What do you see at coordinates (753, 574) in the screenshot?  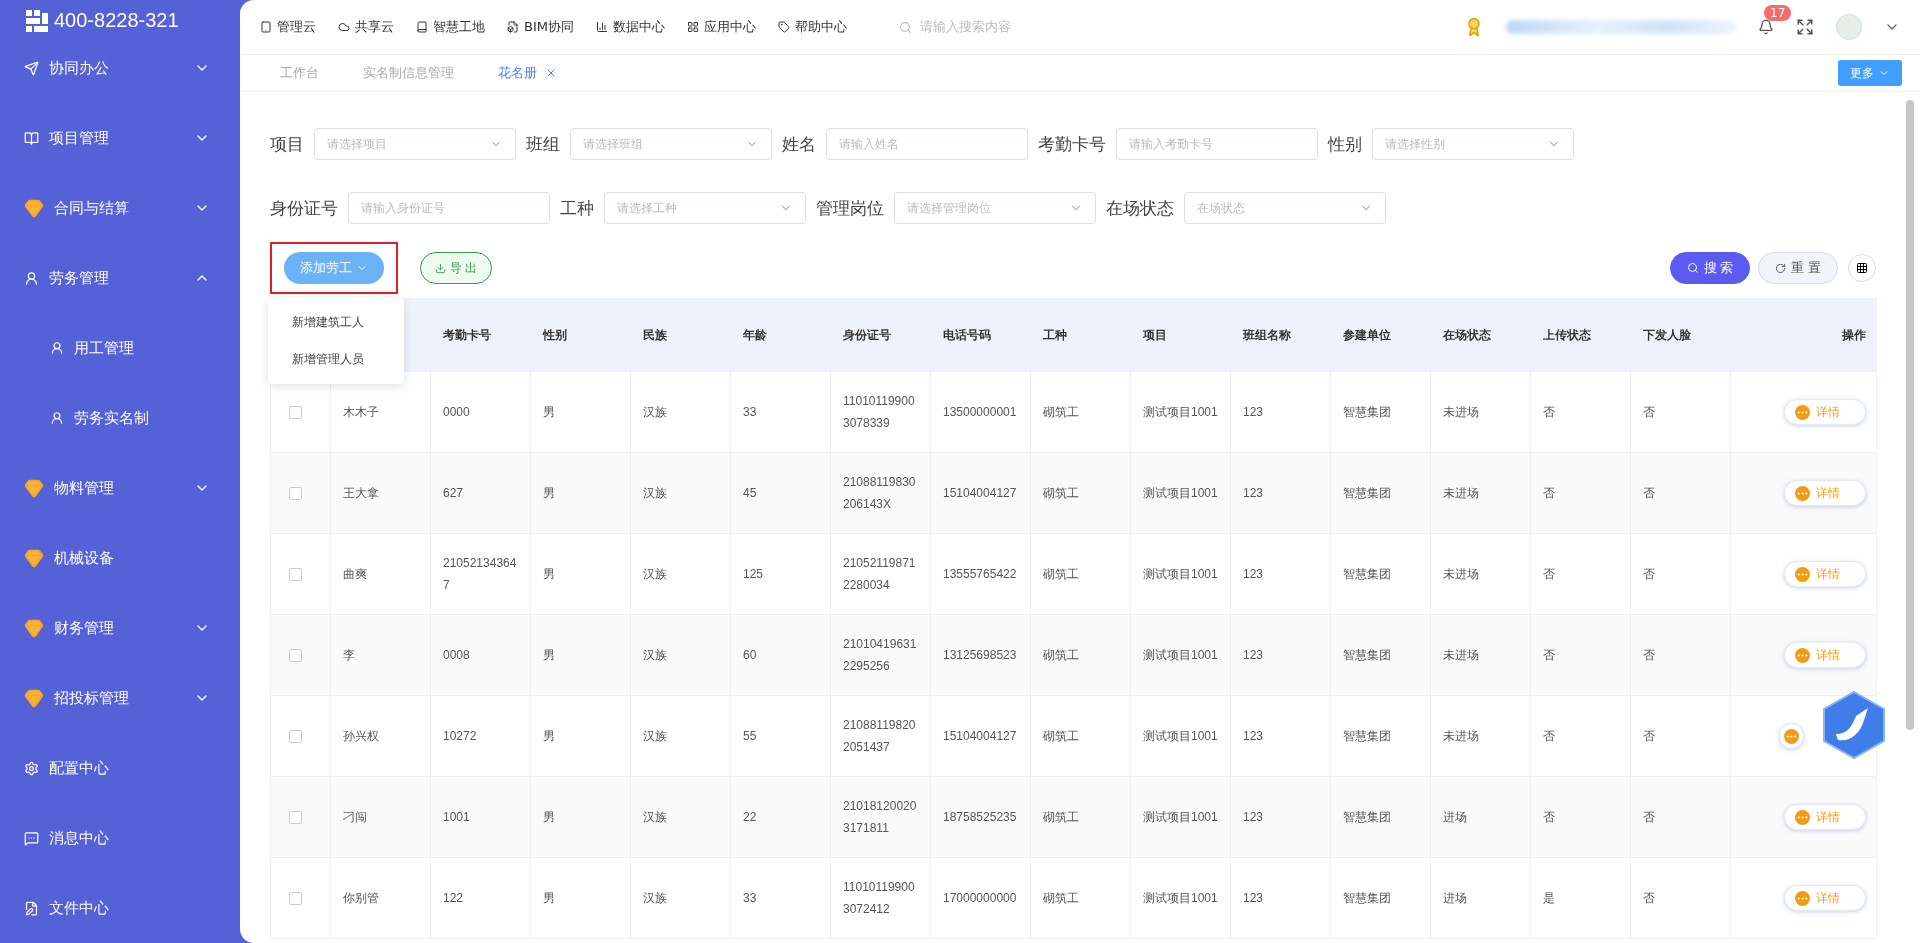 I see `table-cell-text: 125` at bounding box center [753, 574].